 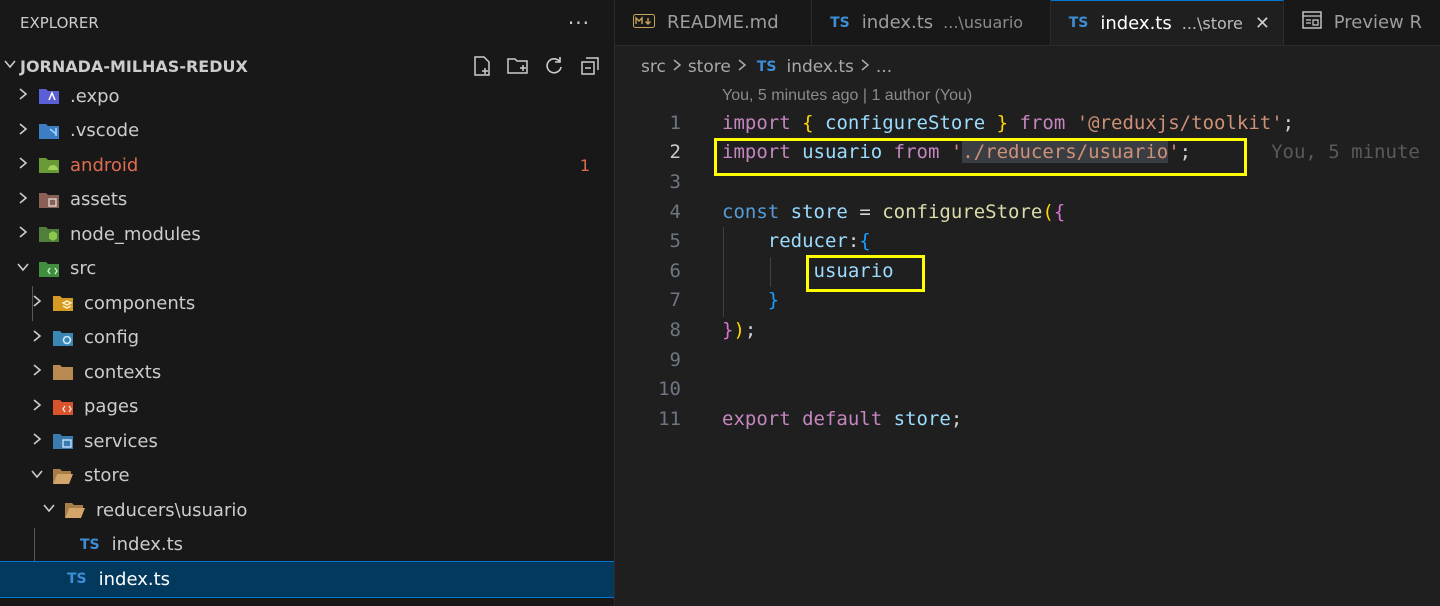 What do you see at coordinates (590, 66) in the screenshot?
I see `collapse-all-icon` at bounding box center [590, 66].